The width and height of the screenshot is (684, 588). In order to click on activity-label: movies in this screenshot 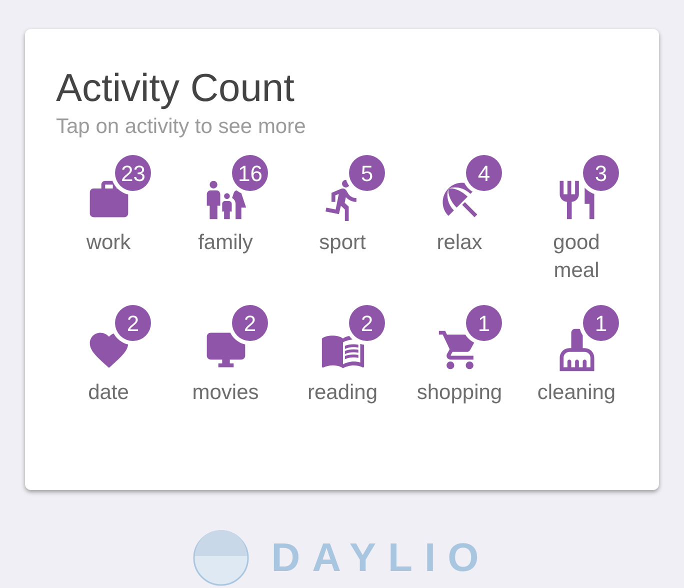, I will do `click(225, 393)`.